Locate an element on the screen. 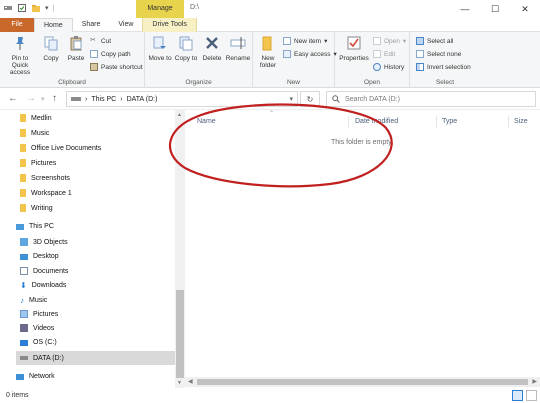  nav-item-network: Network is located at coordinates (35, 376).